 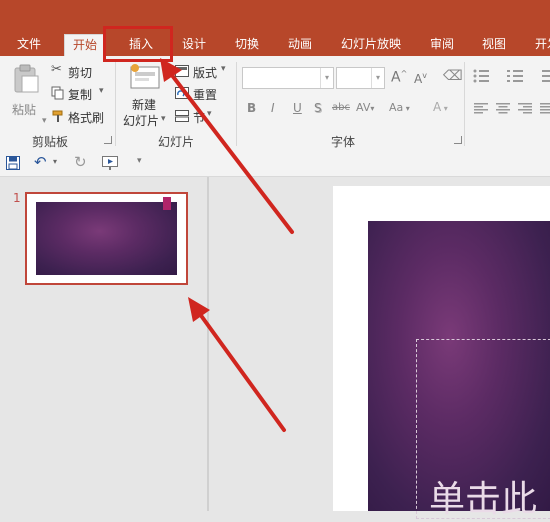 What do you see at coordinates (13, 163) in the screenshot?
I see `save-icon` at bounding box center [13, 163].